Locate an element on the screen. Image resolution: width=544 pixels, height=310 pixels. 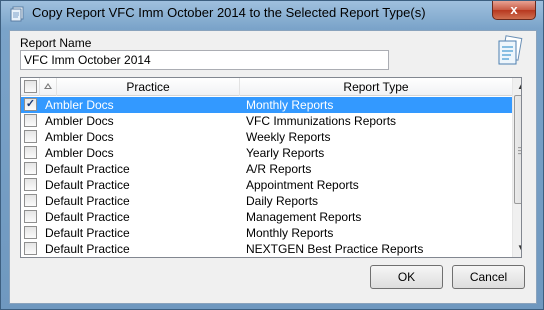
table-row: Default Practice A/R Reports is located at coordinates (266, 169).